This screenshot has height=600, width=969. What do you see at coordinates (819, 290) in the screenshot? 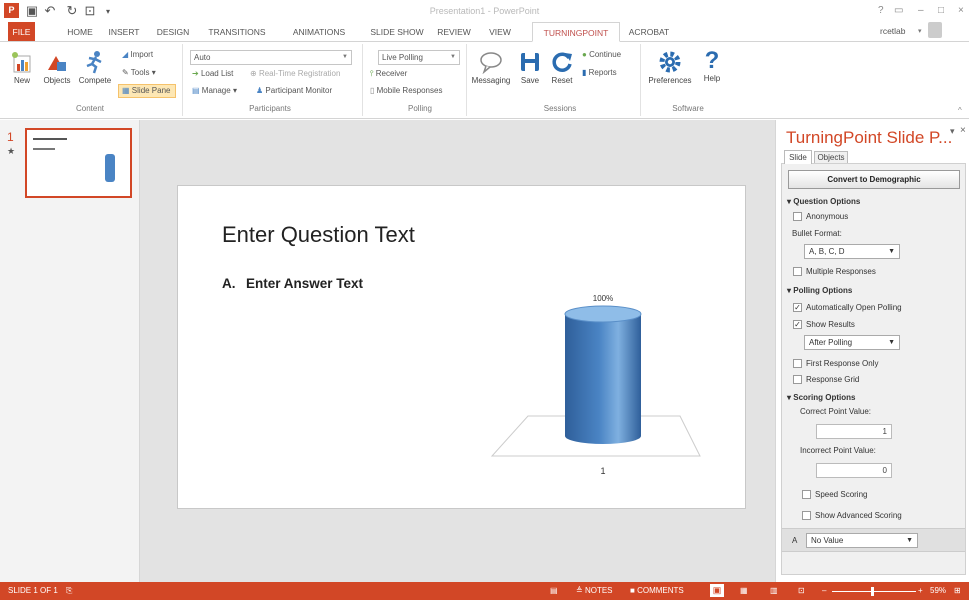
I see `polling-options-heading: ▾ Polling Options` at bounding box center [819, 290].